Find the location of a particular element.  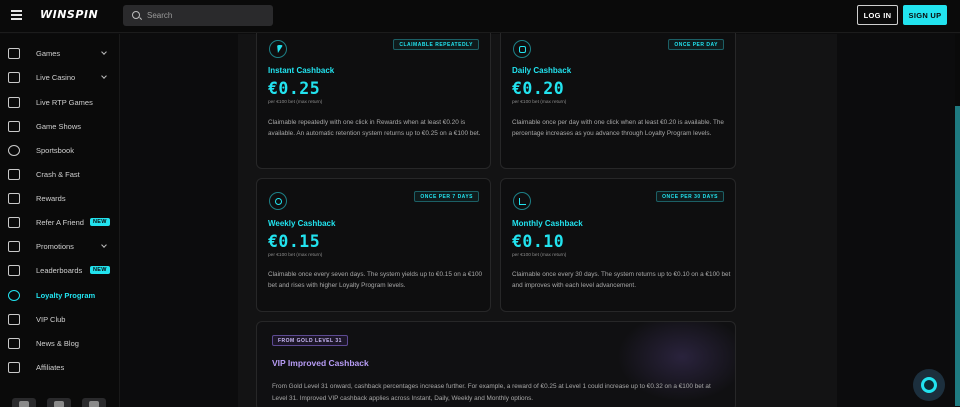

affiliates-icon is located at coordinates (14, 367).